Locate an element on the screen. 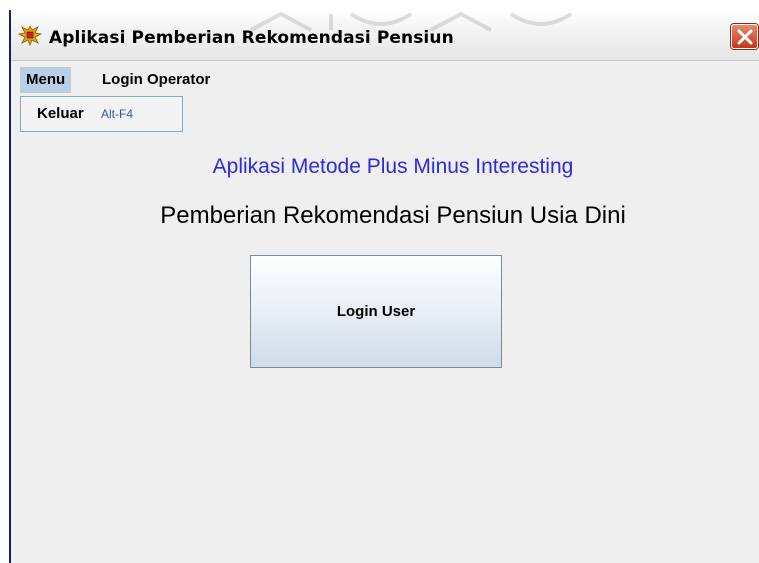 Image resolution: width=759 pixels, height=563 pixels. window-title: Aplikasi Pemberian Rekomendasi Pensiun is located at coordinates (251, 38).